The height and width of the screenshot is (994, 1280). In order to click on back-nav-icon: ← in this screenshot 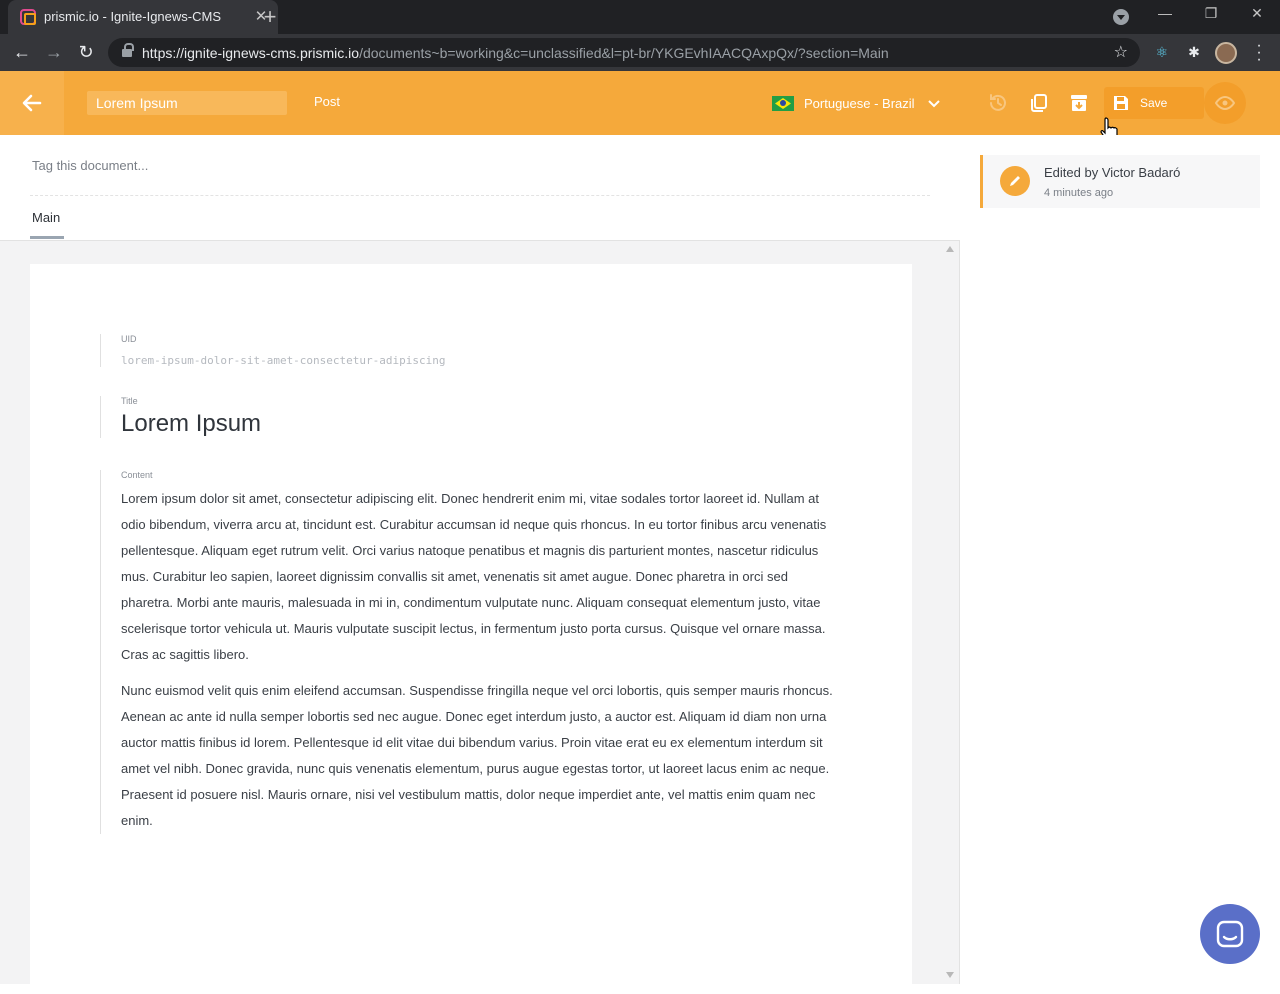, I will do `click(22, 52)`.